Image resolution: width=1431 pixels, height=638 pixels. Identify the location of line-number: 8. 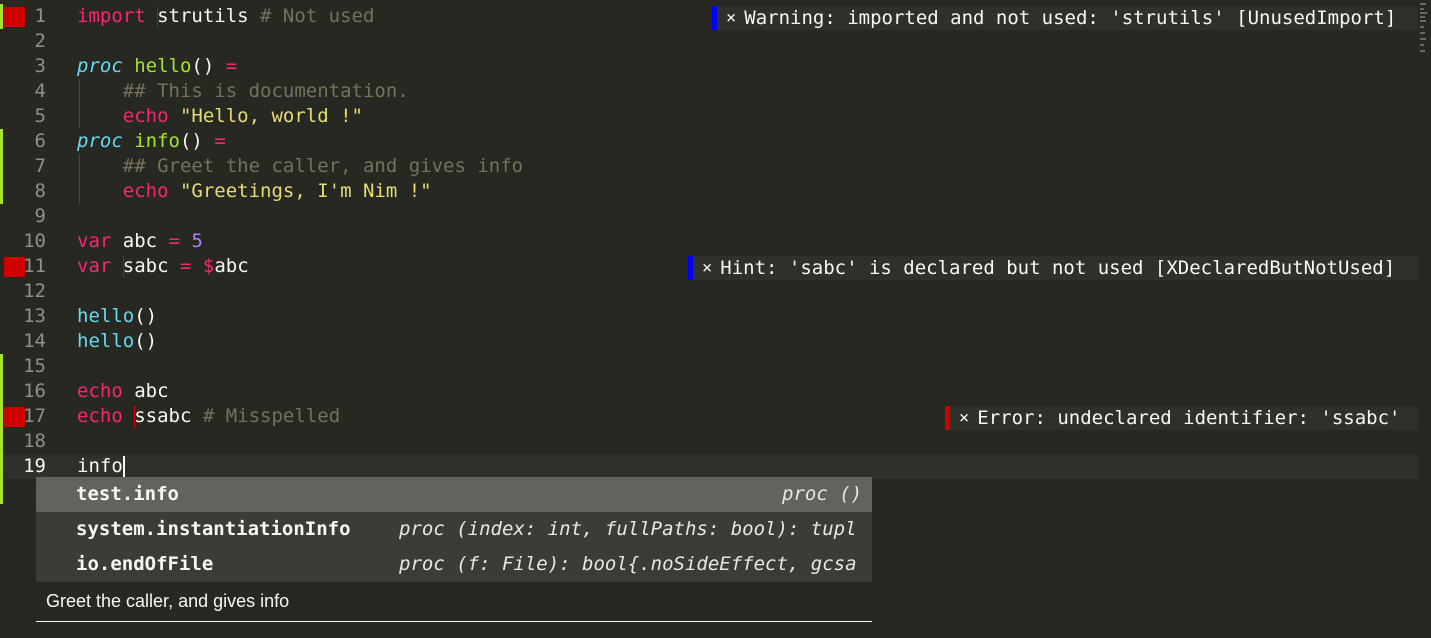
(40, 191).